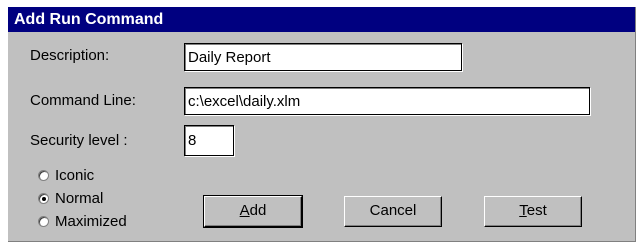  I want to click on command-line-field, so click(387, 101).